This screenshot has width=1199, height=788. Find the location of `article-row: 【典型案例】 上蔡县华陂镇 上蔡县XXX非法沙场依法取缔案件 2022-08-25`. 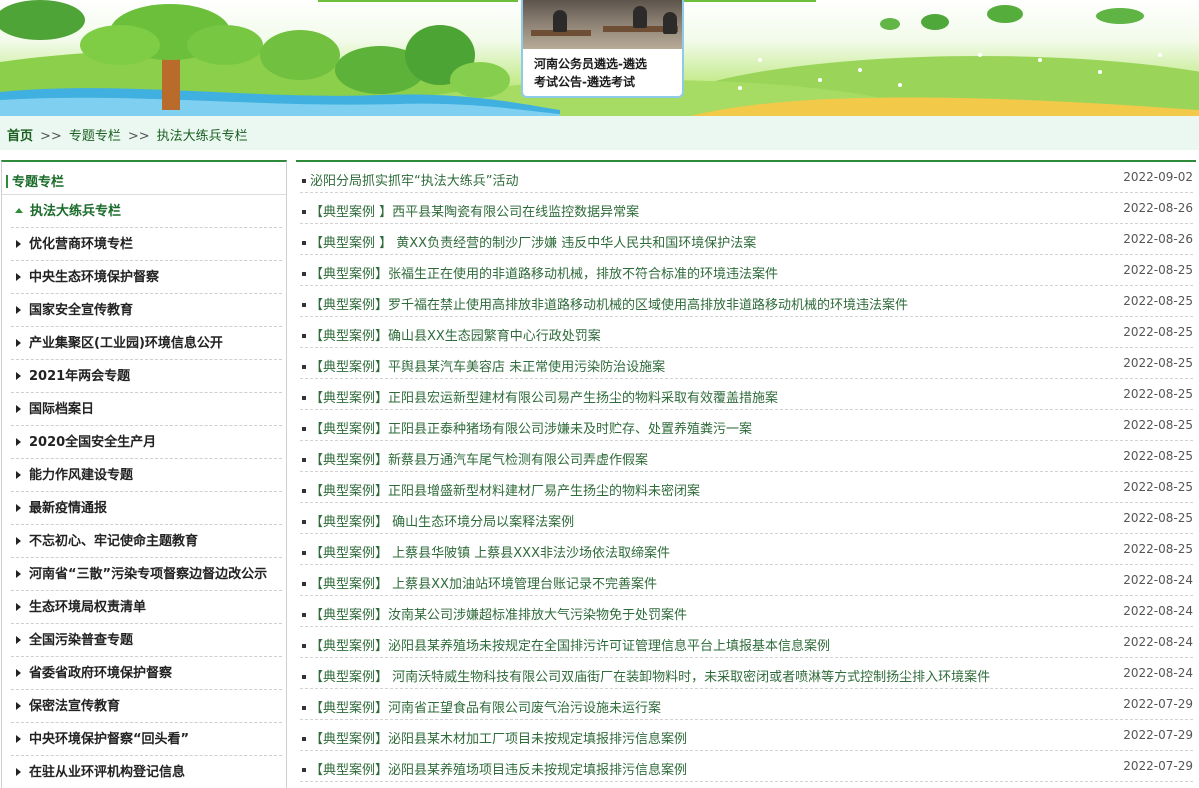

article-row: 【典型案例】 上蔡县华陂镇 上蔡县XXX非法沙场依法取缔案件 2022-08-25 is located at coordinates (746, 549).